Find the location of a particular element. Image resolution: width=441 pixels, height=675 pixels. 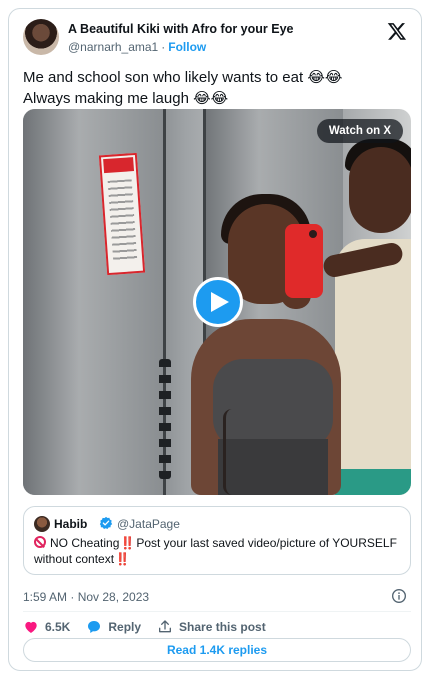

like-button: 6.5K is located at coordinates (46, 627).